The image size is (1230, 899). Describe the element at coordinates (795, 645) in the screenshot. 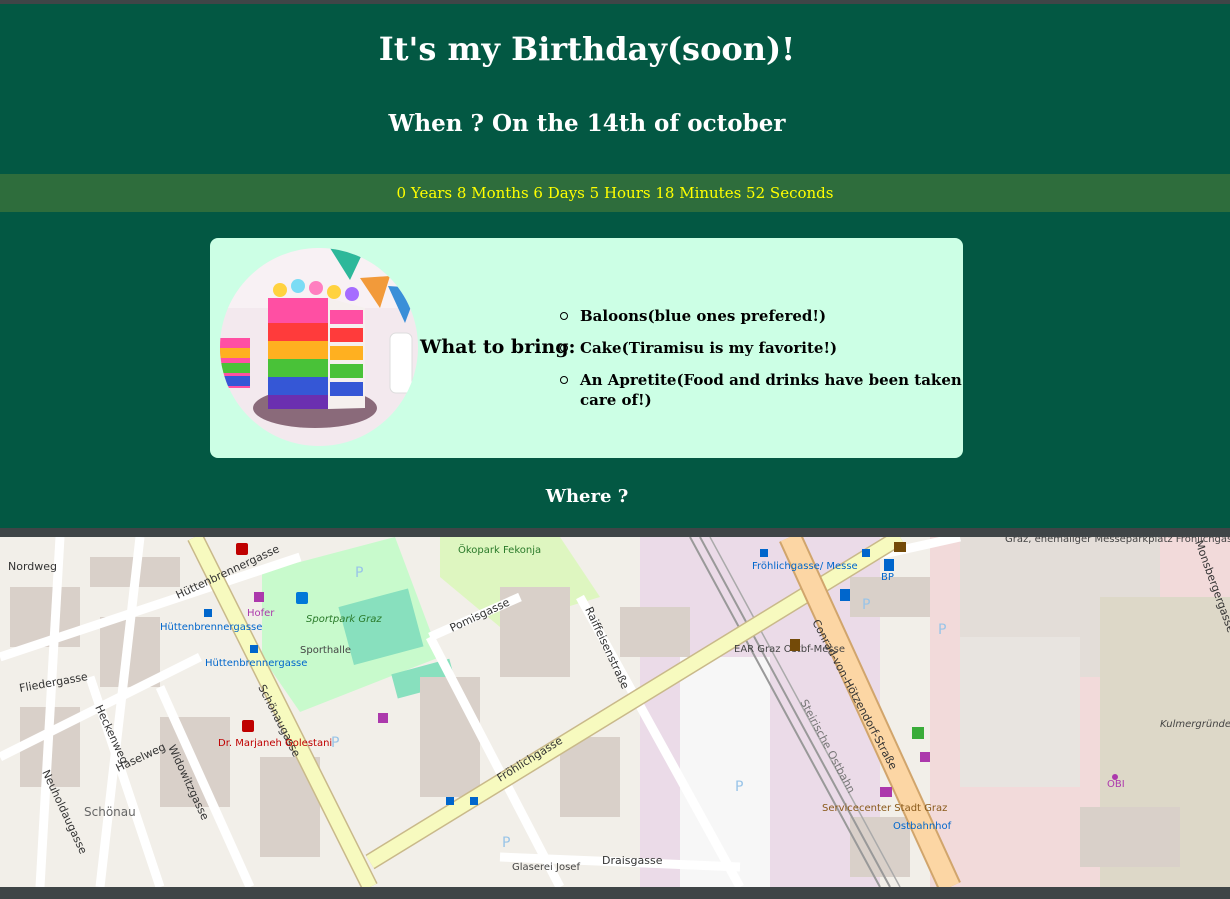

I see `post-icon` at that location.